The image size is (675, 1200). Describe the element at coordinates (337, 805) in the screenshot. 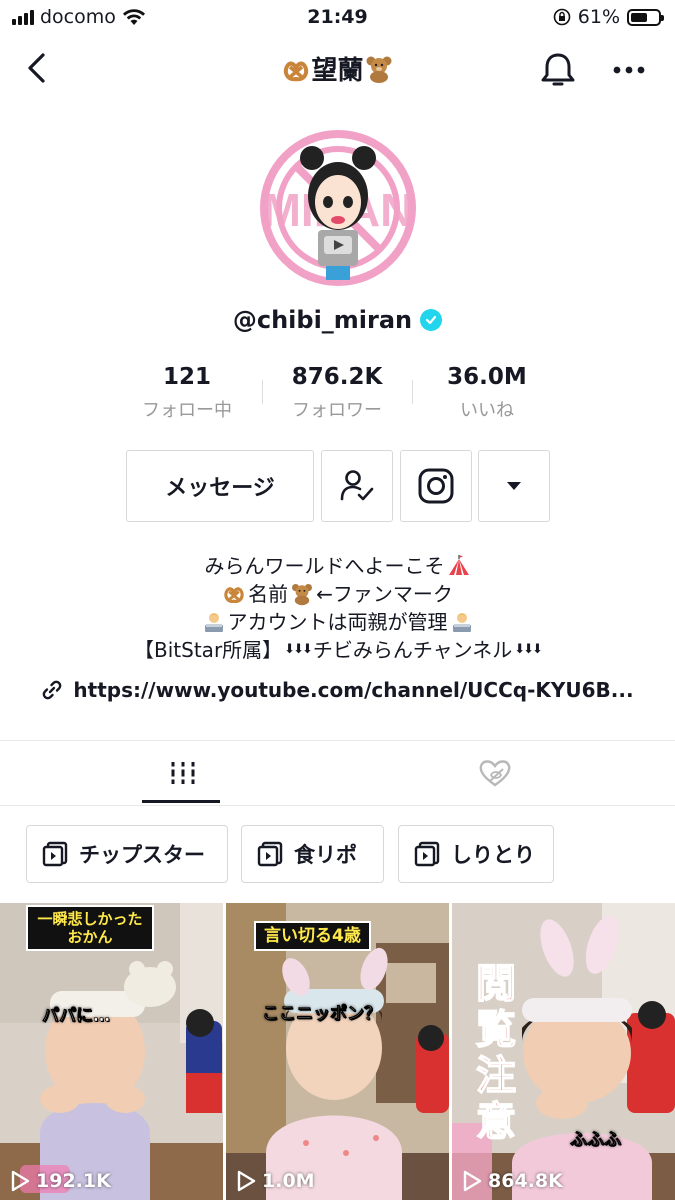

I see `divider` at that location.